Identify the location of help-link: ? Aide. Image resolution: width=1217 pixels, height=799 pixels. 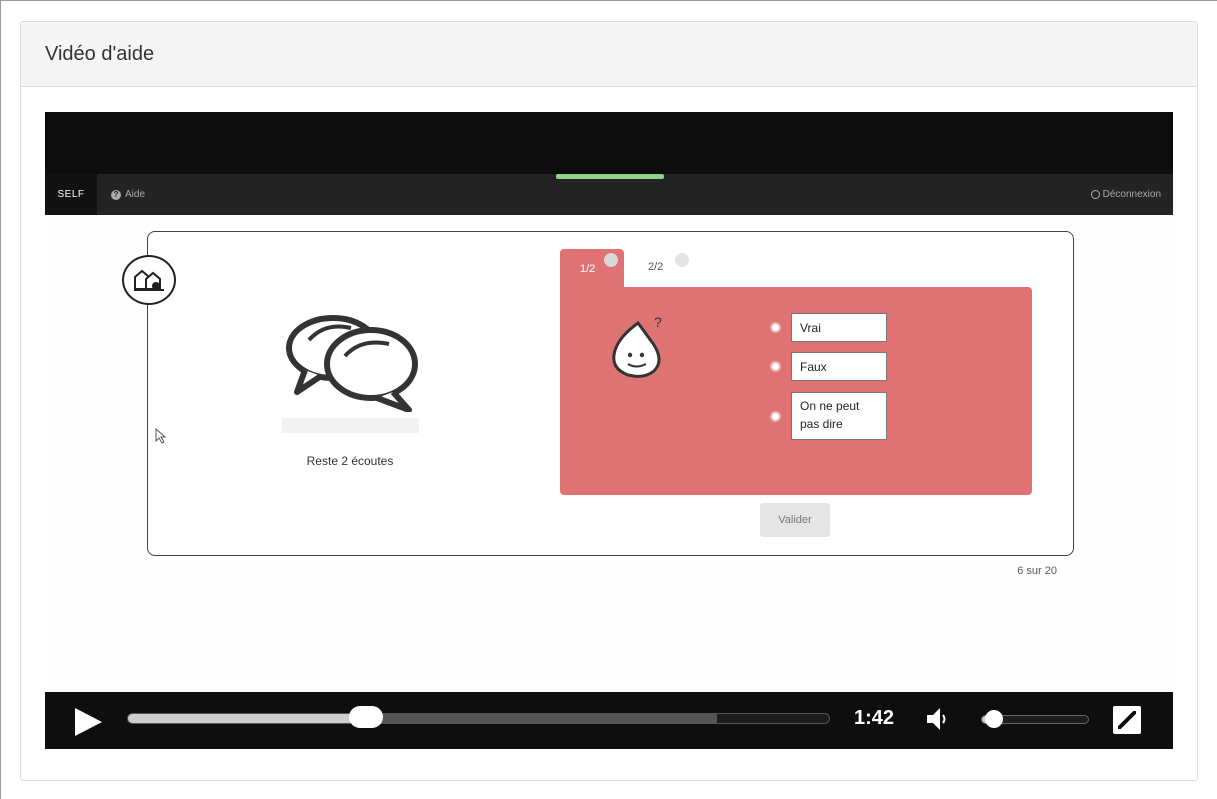
(128, 194).